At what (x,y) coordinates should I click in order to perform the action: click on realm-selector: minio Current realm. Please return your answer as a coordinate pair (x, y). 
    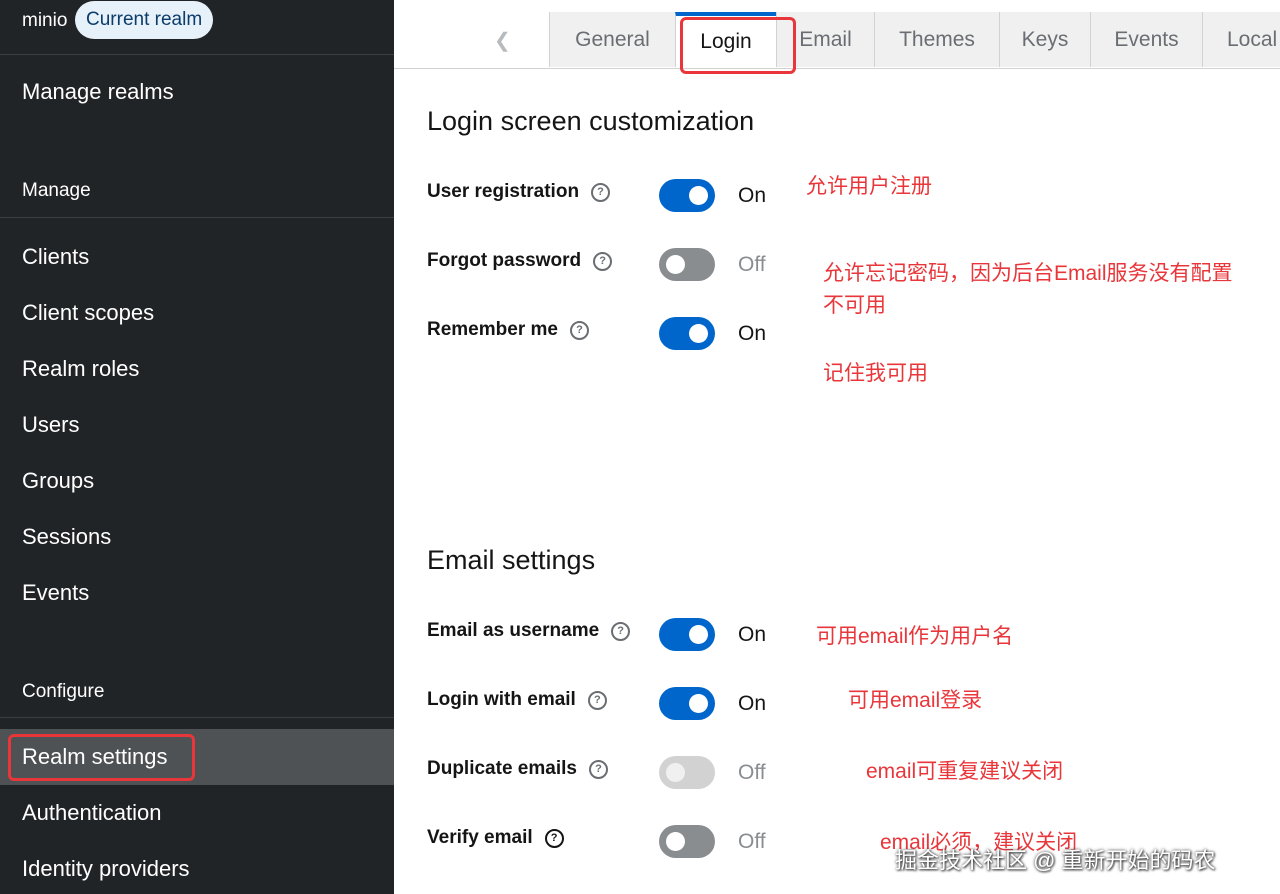
    Looking at the image, I should click on (197, 27).